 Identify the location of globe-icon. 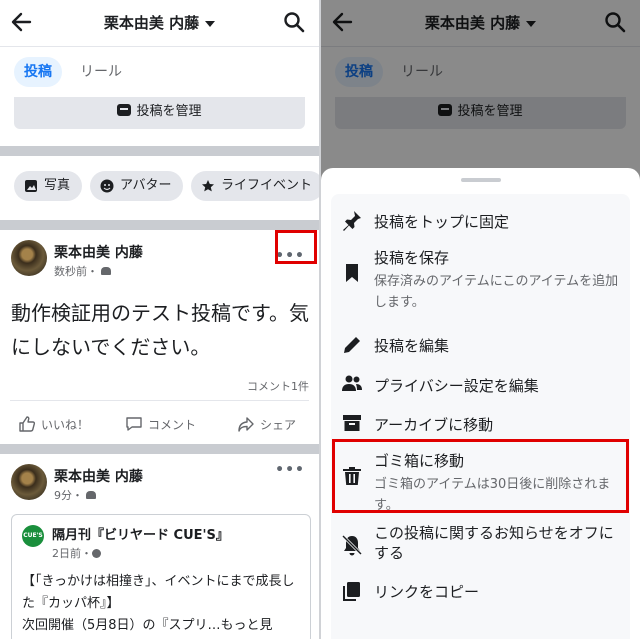
(96, 553).